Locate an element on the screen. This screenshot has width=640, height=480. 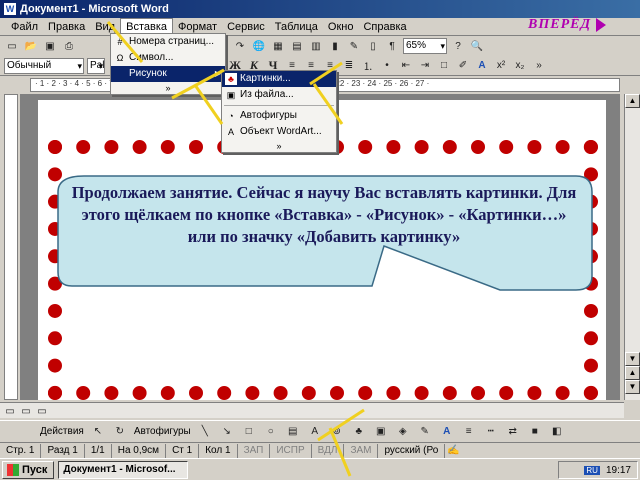
vertical-ruler is located at coordinates (11, 247).